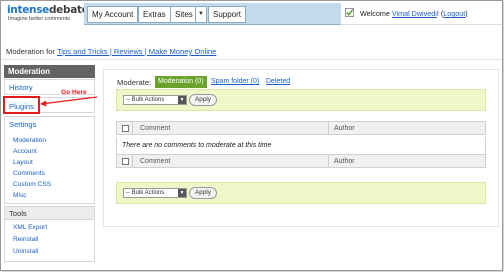 This screenshot has height=272, width=504. I want to click on sidebar-tools-box: XML Export Reinstall Uninstall, so click(49, 241).